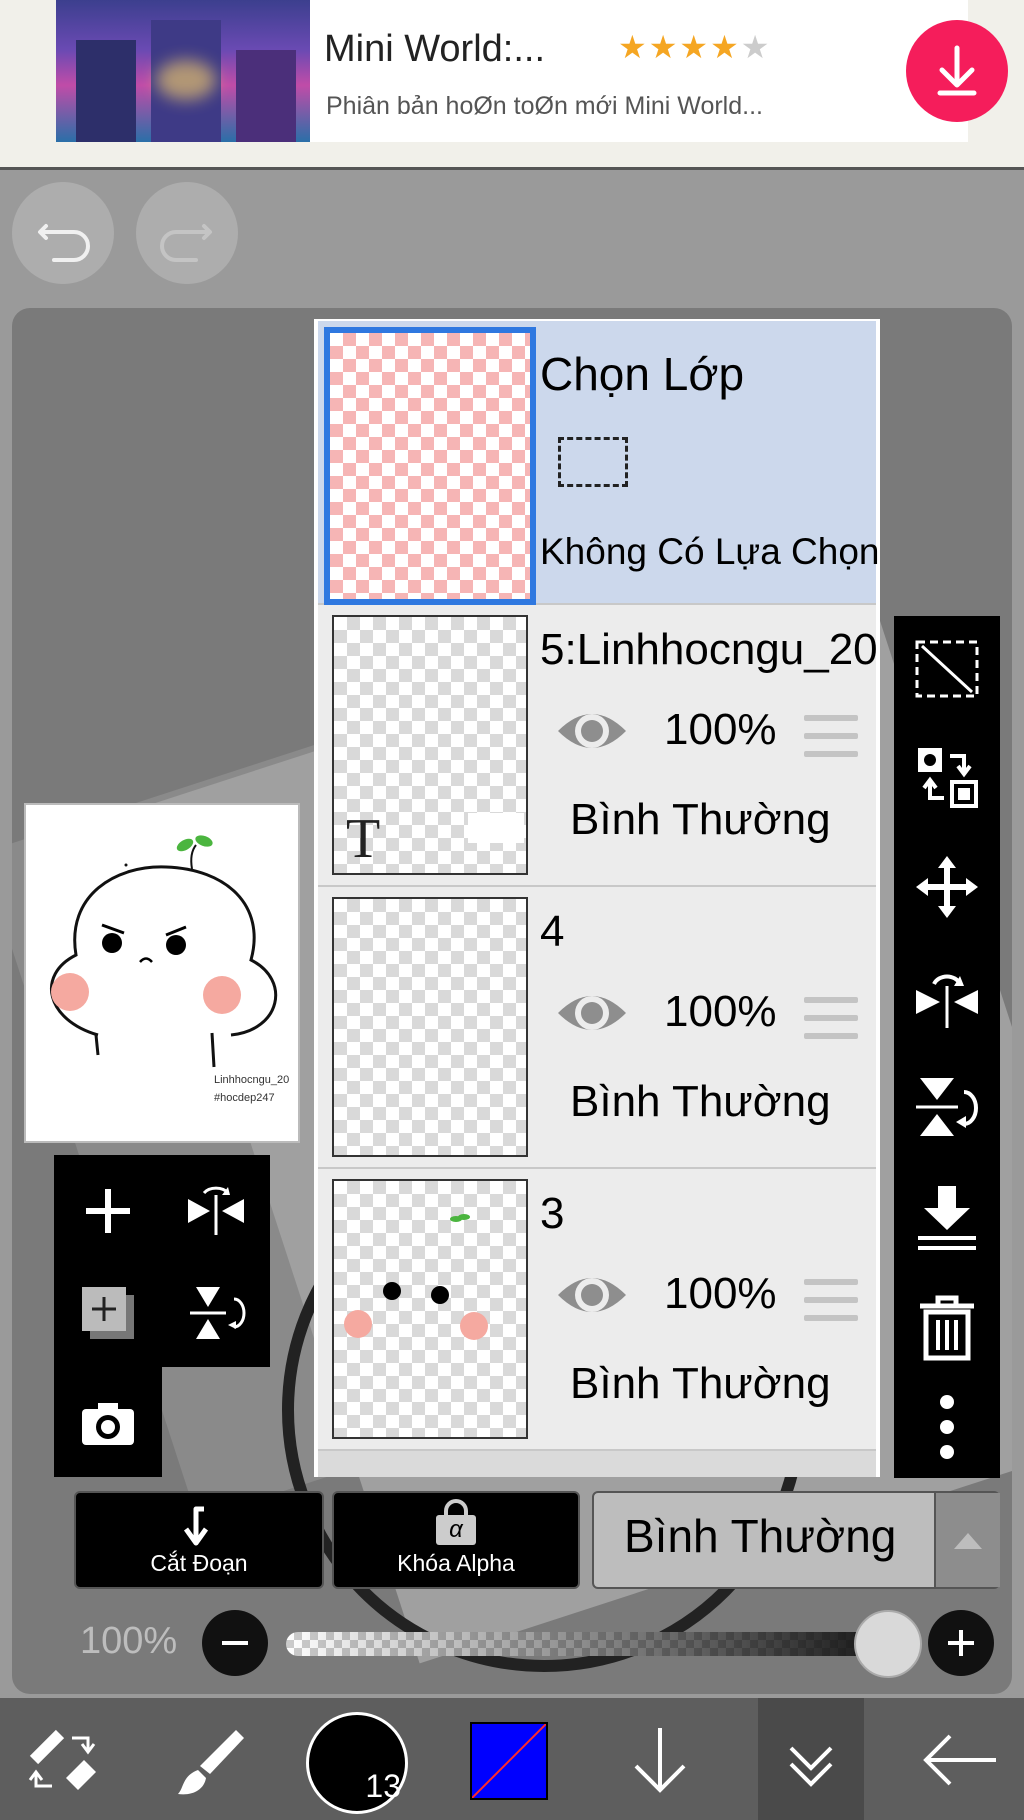 This screenshot has height=1820, width=1024. I want to click on selection-layer: Chọn Lớp Không Có Lựa Chọn, so click(599, 463).